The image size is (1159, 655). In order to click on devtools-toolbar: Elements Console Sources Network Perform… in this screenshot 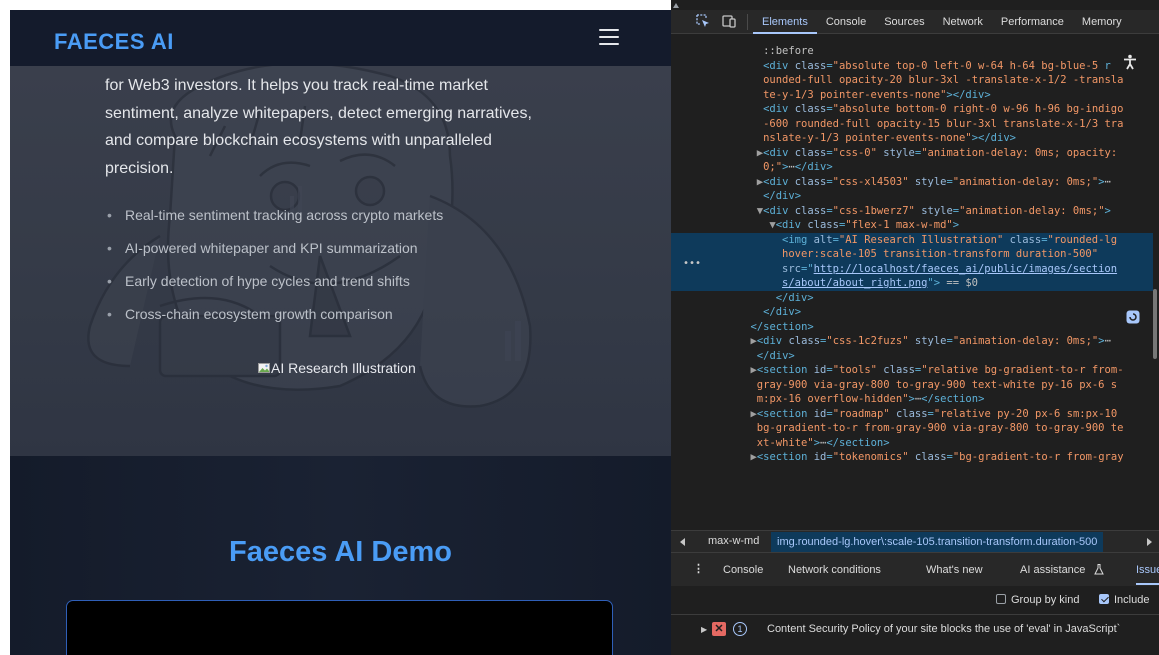, I will do `click(915, 22)`.